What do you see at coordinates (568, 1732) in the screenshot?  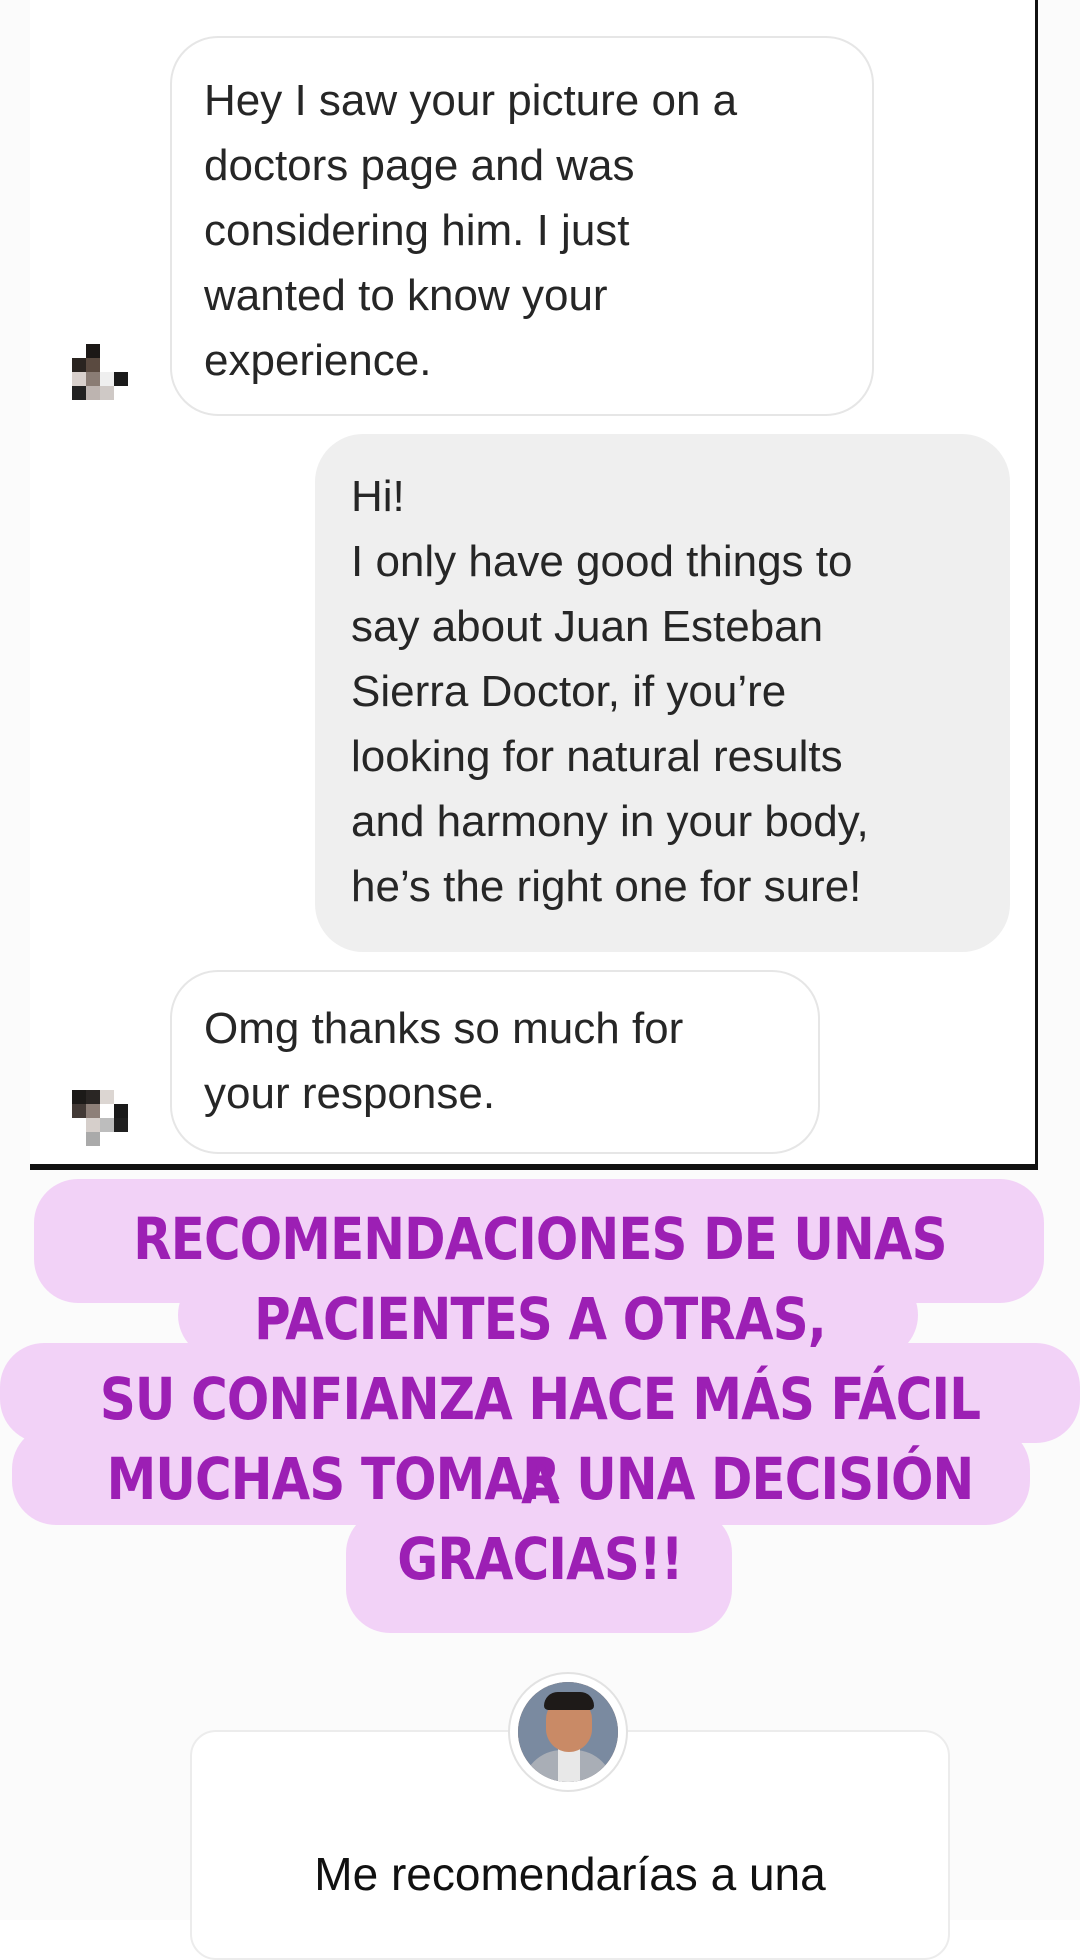 I see `profile-avatar` at bounding box center [568, 1732].